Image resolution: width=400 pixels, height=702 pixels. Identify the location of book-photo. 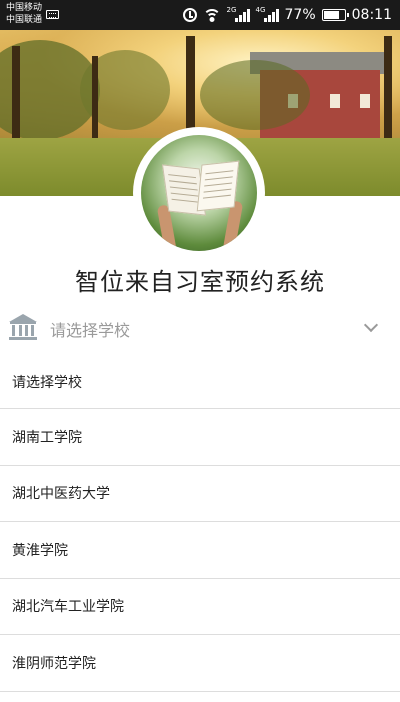
(199, 193).